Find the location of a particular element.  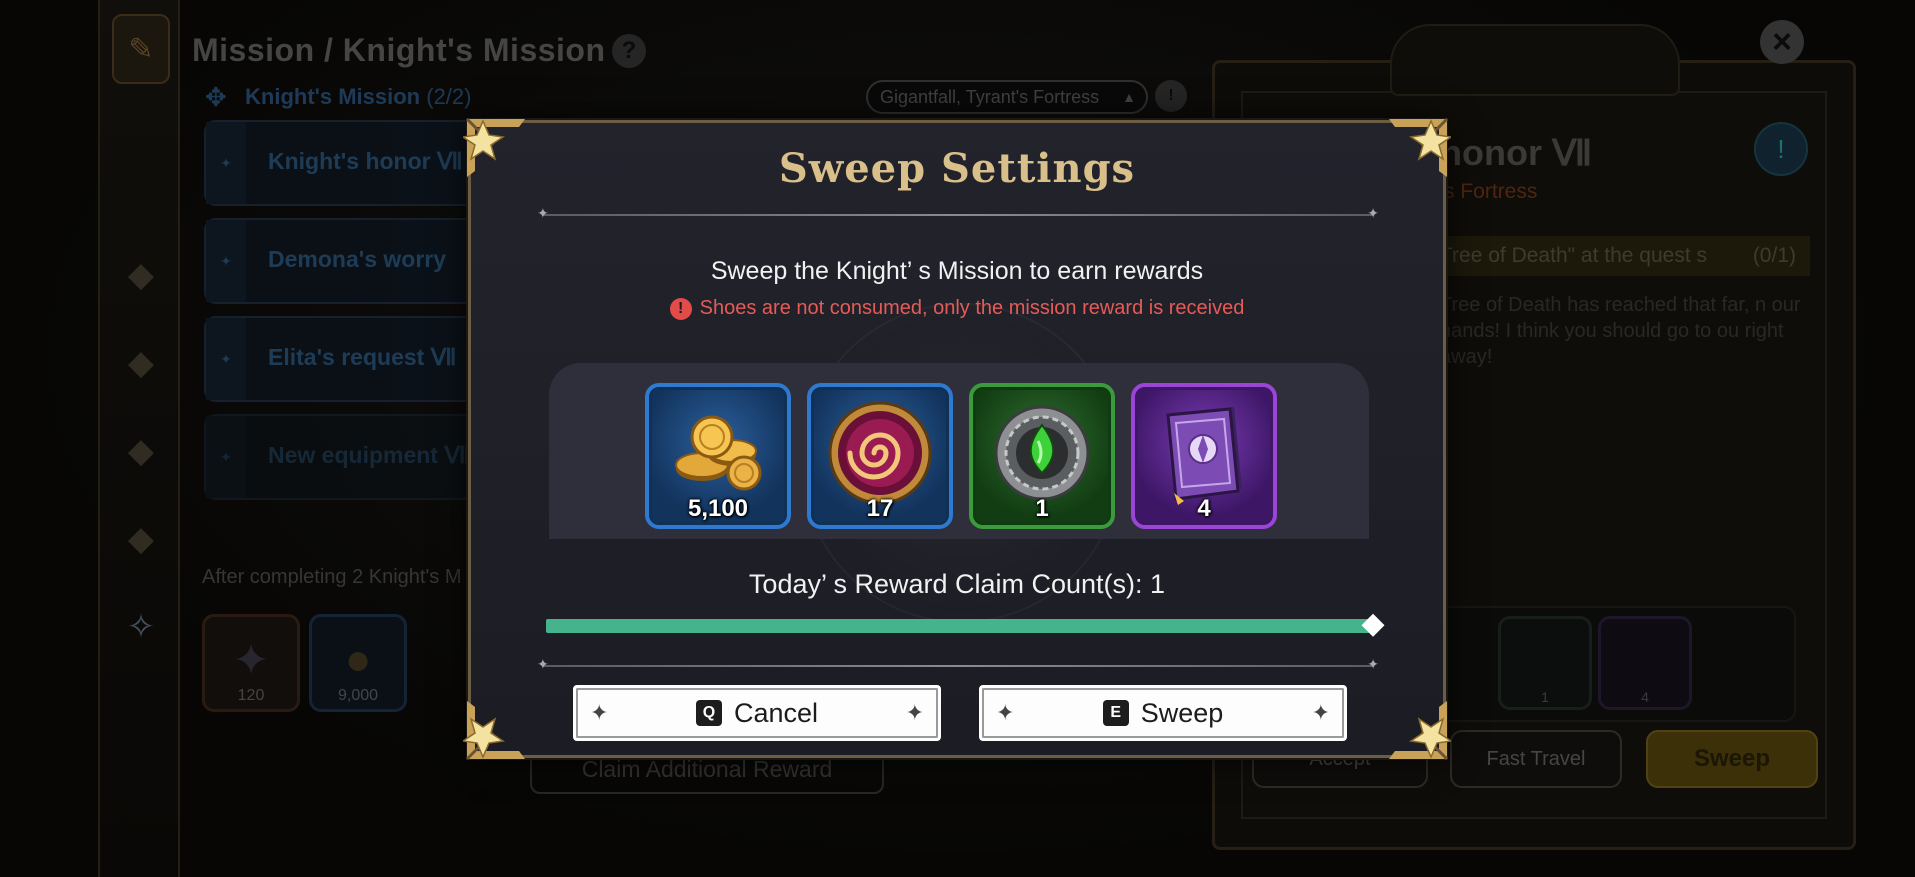

reward-slot: 5,100 is located at coordinates (718, 456).